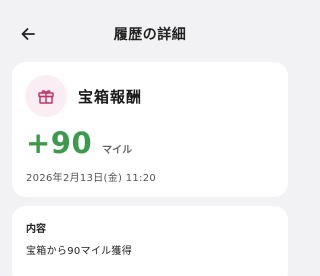 This screenshot has height=276, width=320. What do you see at coordinates (117, 150) in the screenshot?
I see `reward-unit: マイル` at bounding box center [117, 150].